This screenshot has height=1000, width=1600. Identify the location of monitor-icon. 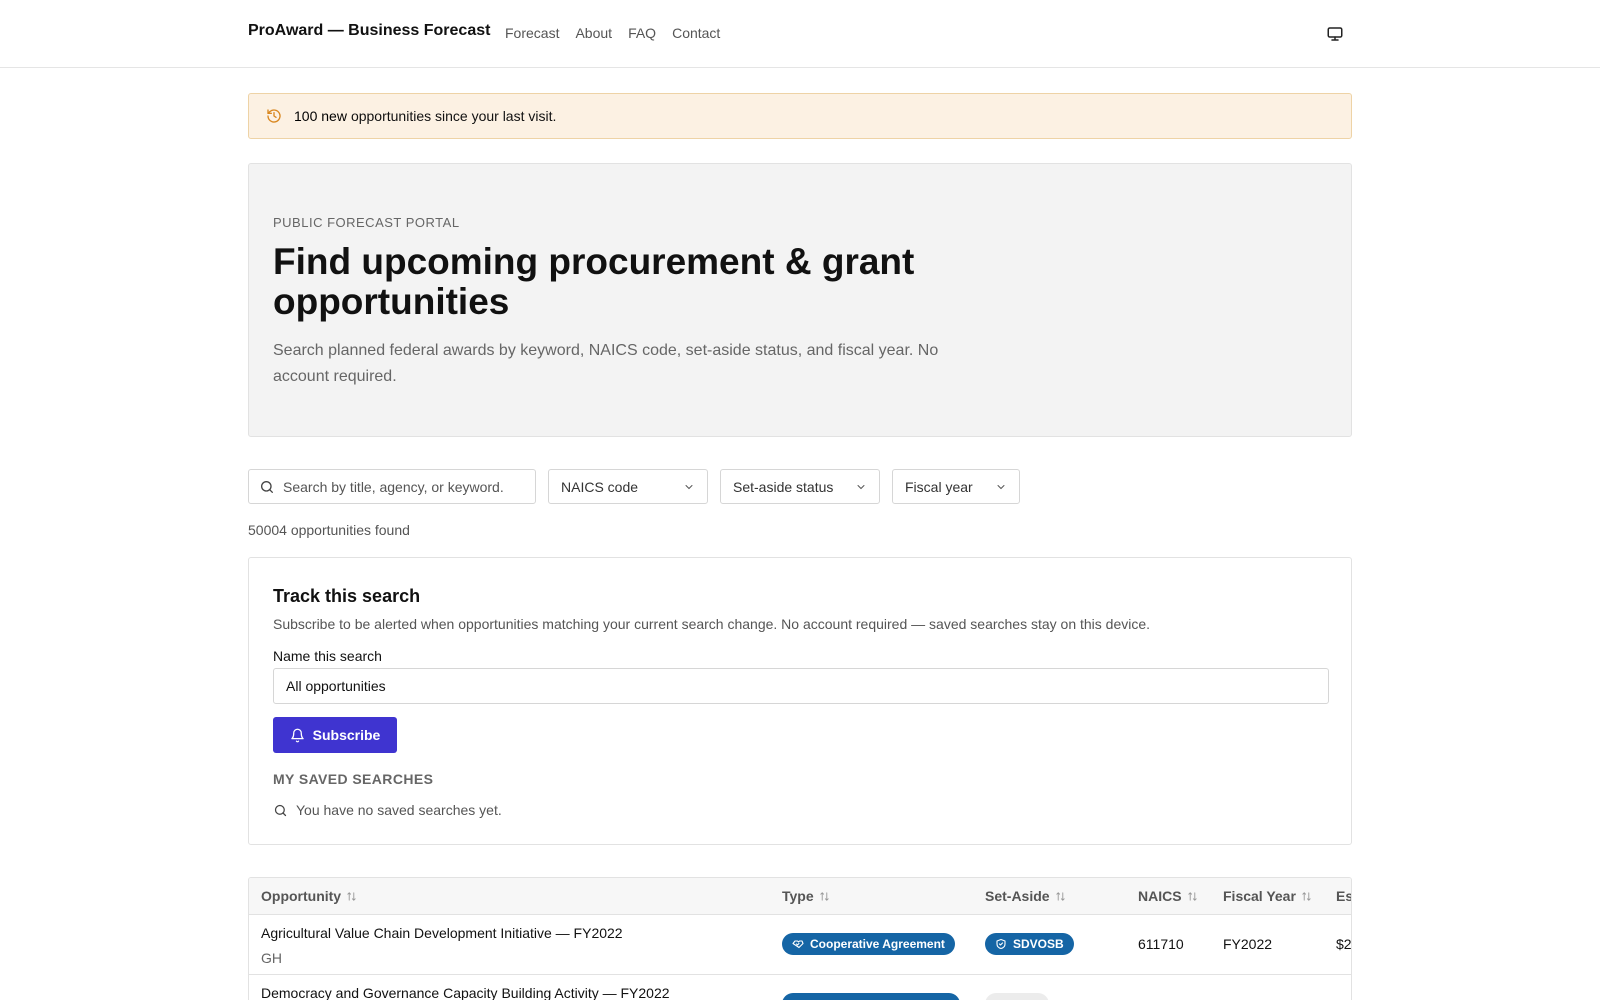
(1335, 34).